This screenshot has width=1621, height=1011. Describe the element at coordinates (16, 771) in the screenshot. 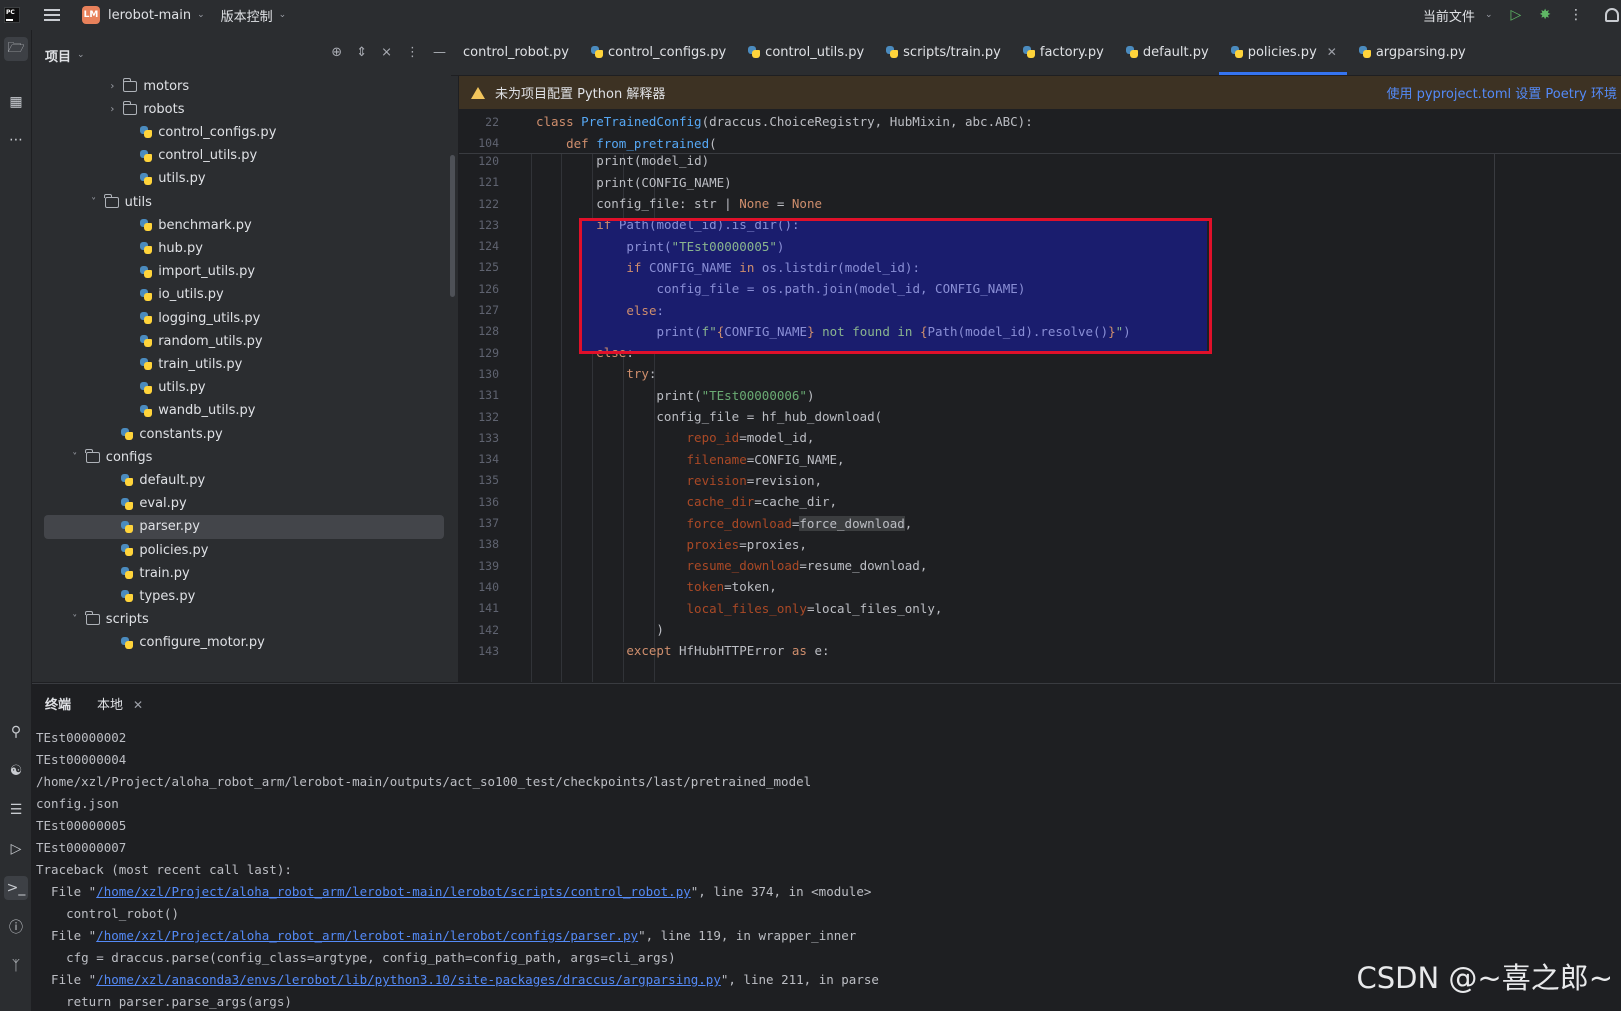

I see `python-console-icon: ☯` at that location.